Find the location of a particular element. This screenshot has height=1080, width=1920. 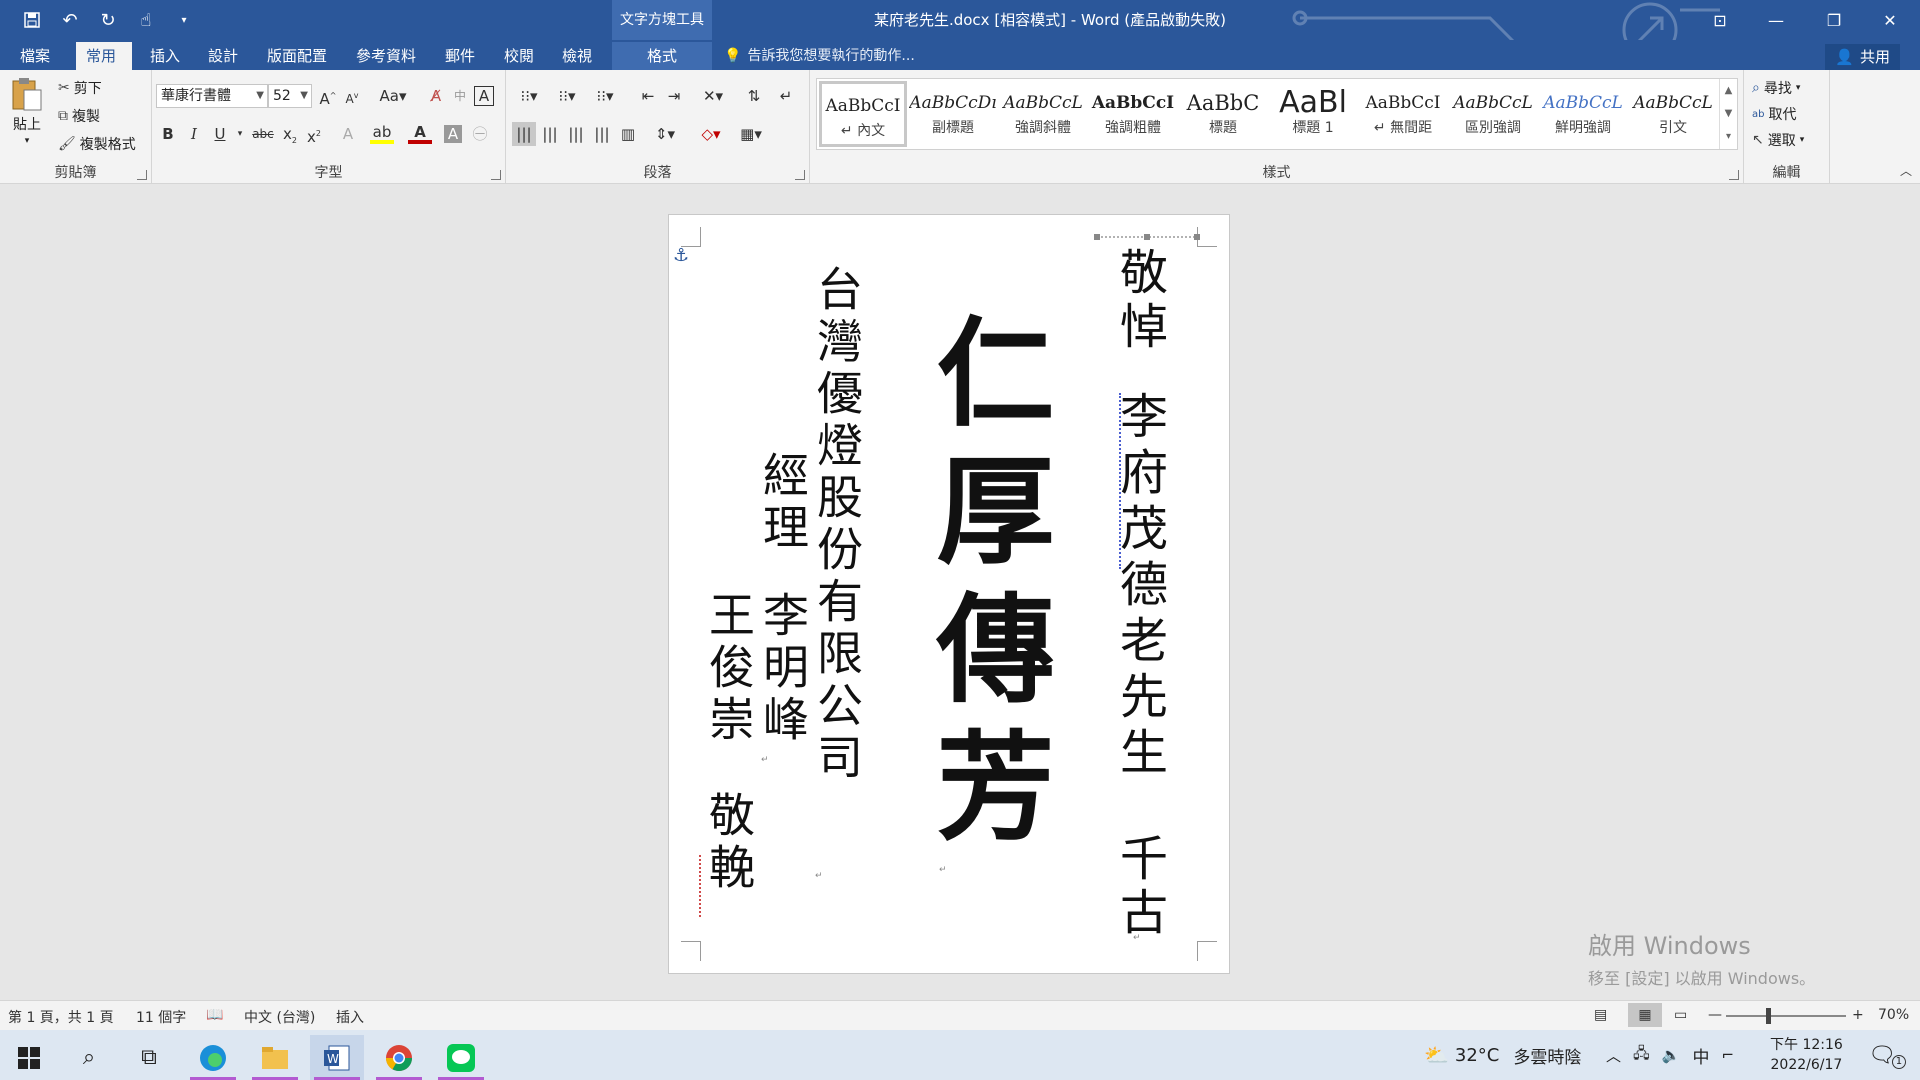

word-count: 11 個字 is located at coordinates (161, 1017).